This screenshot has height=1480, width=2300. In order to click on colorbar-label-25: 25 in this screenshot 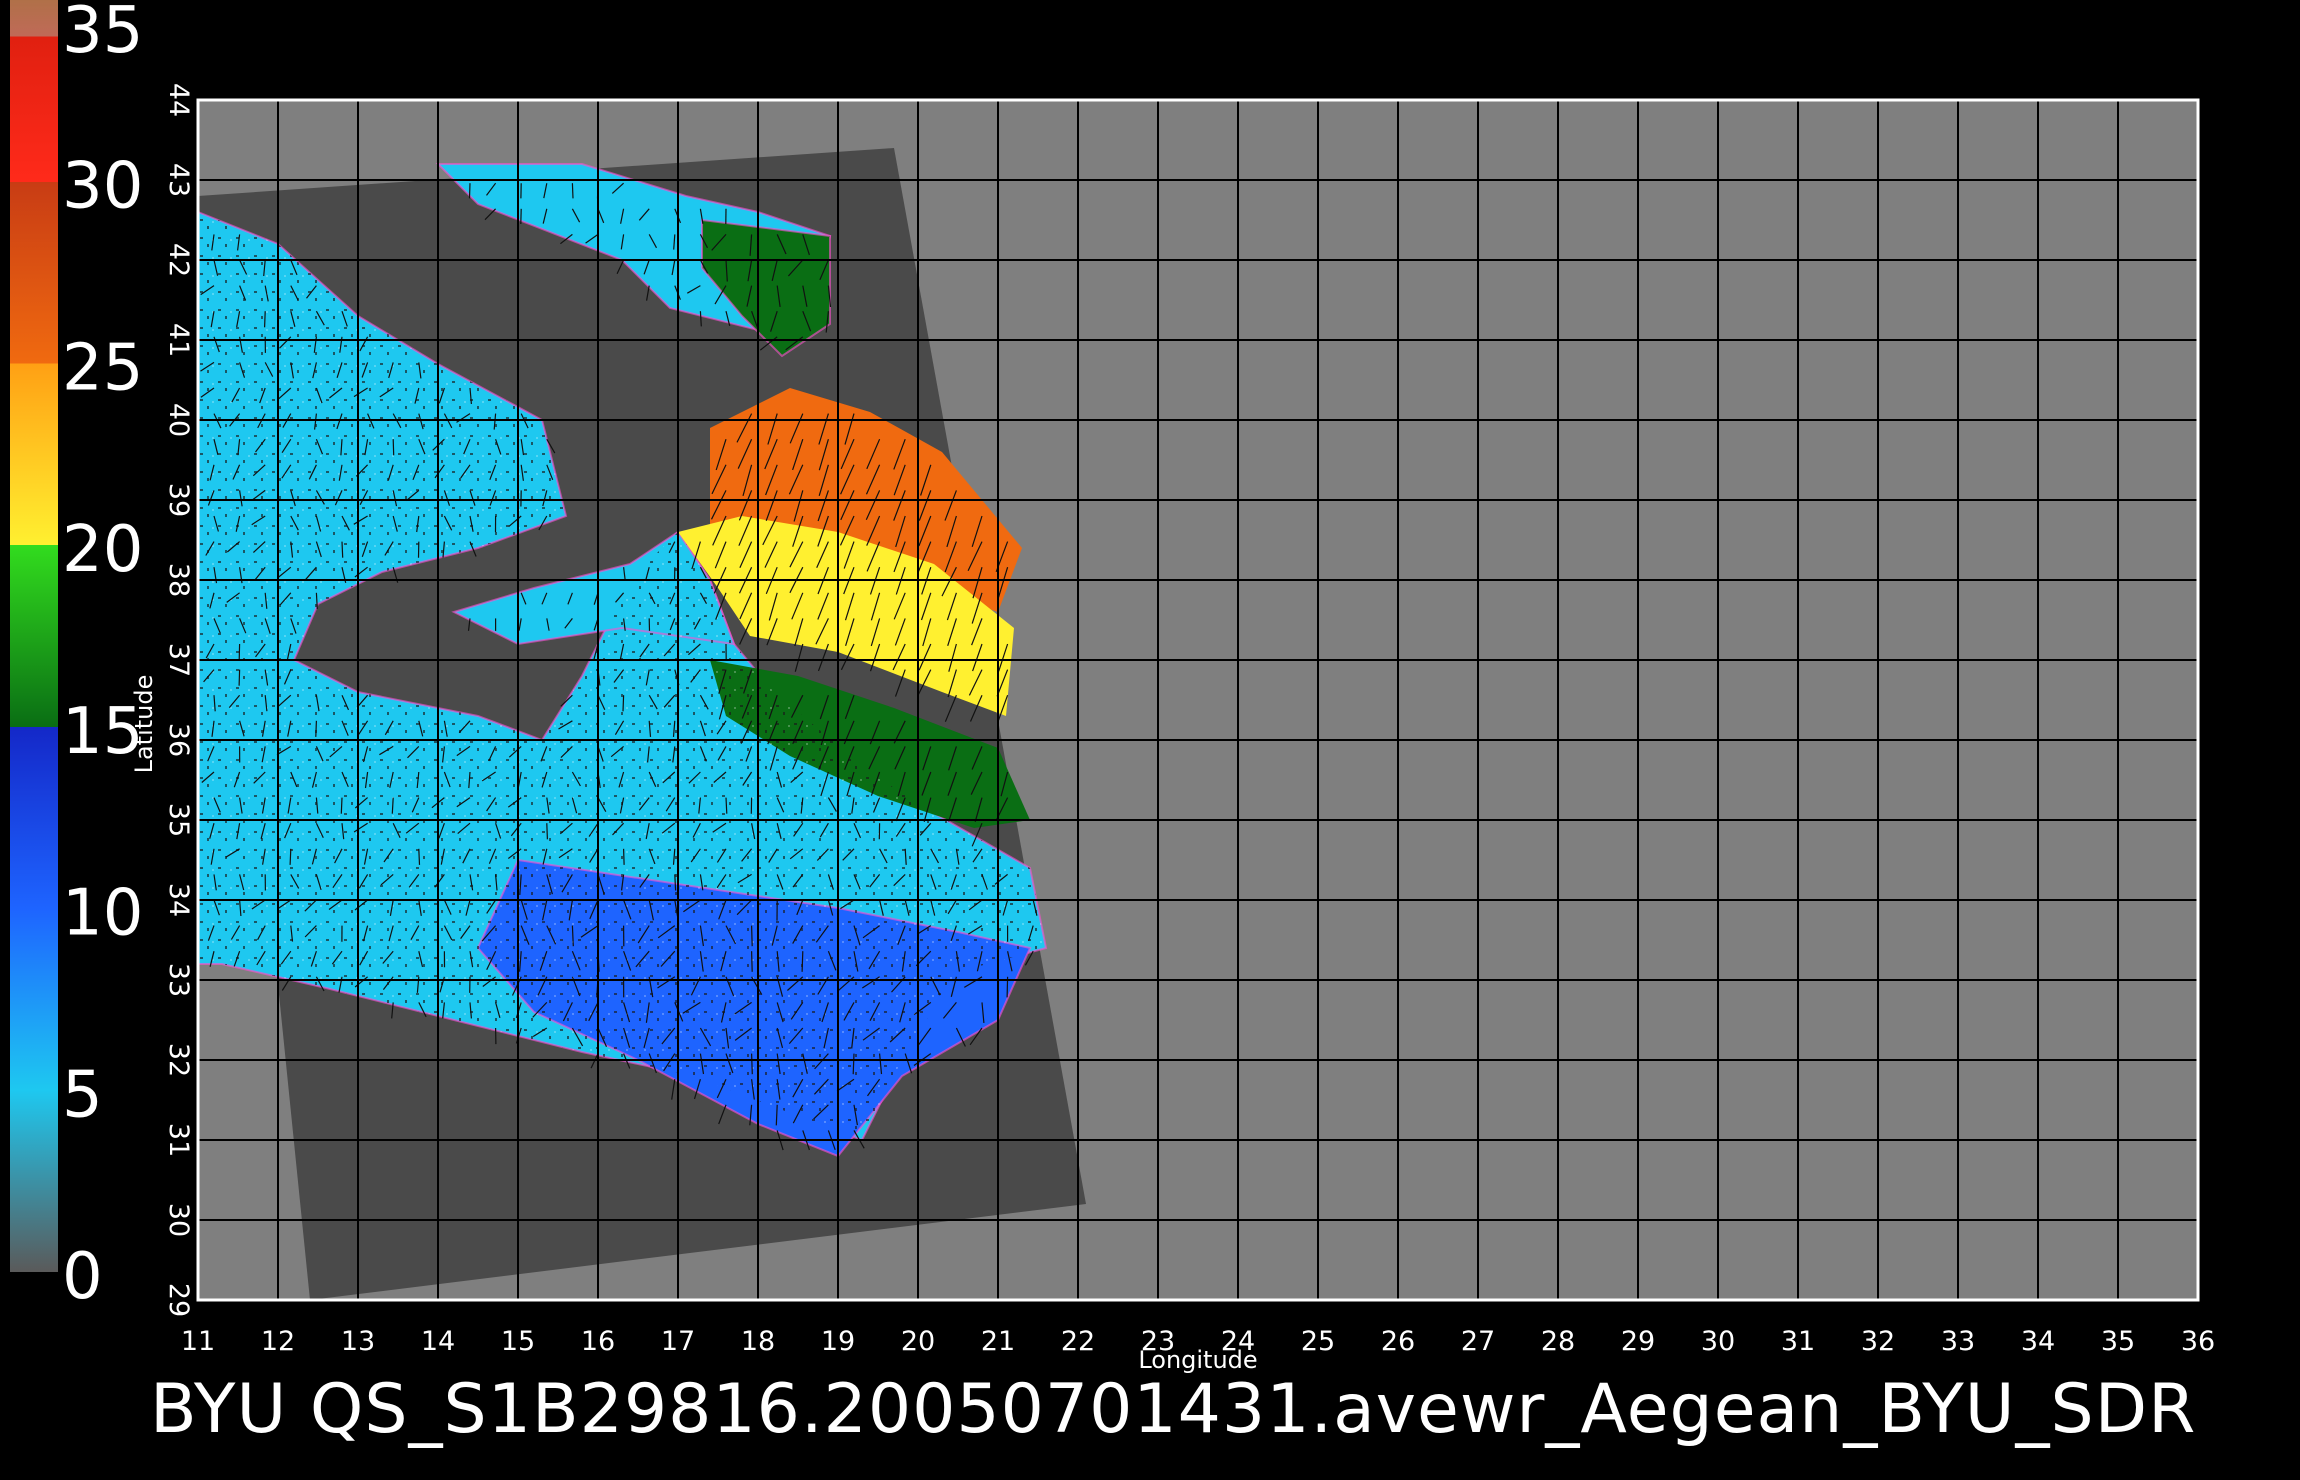, I will do `click(102, 368)`.